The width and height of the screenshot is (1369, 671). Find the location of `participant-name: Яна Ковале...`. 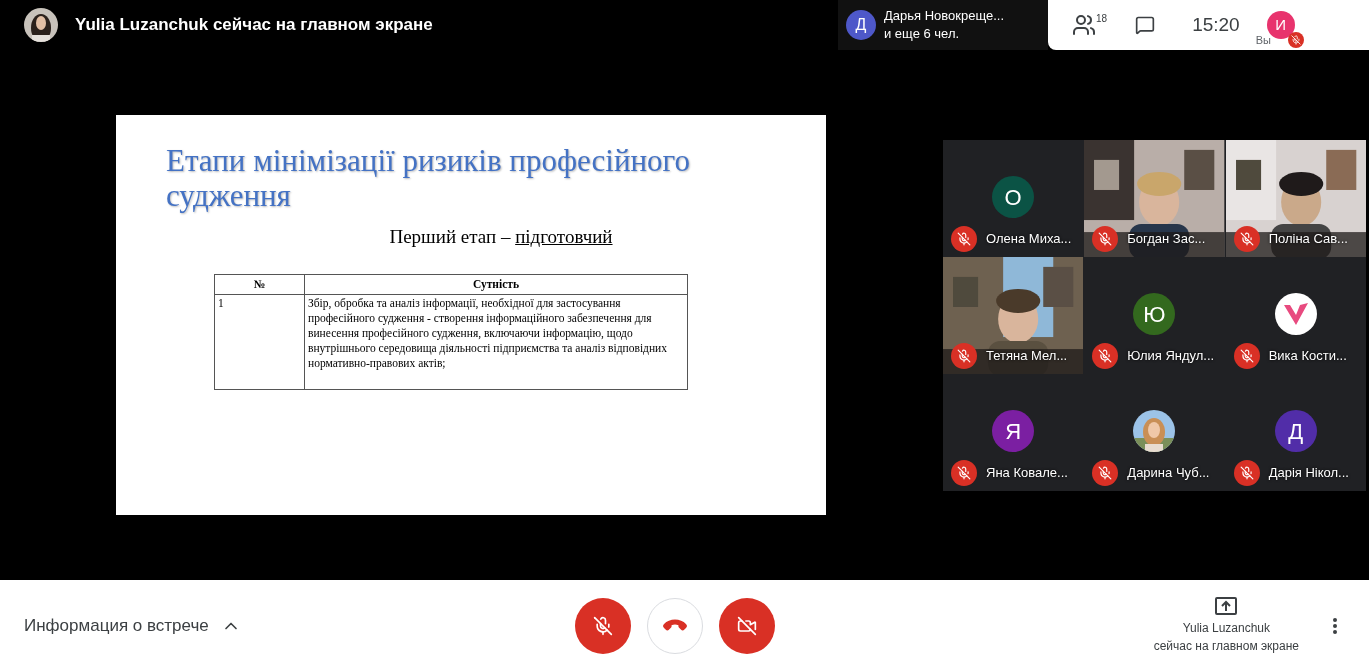

participant-name: Яна Ковале... is located at coordinates (1027, 473).